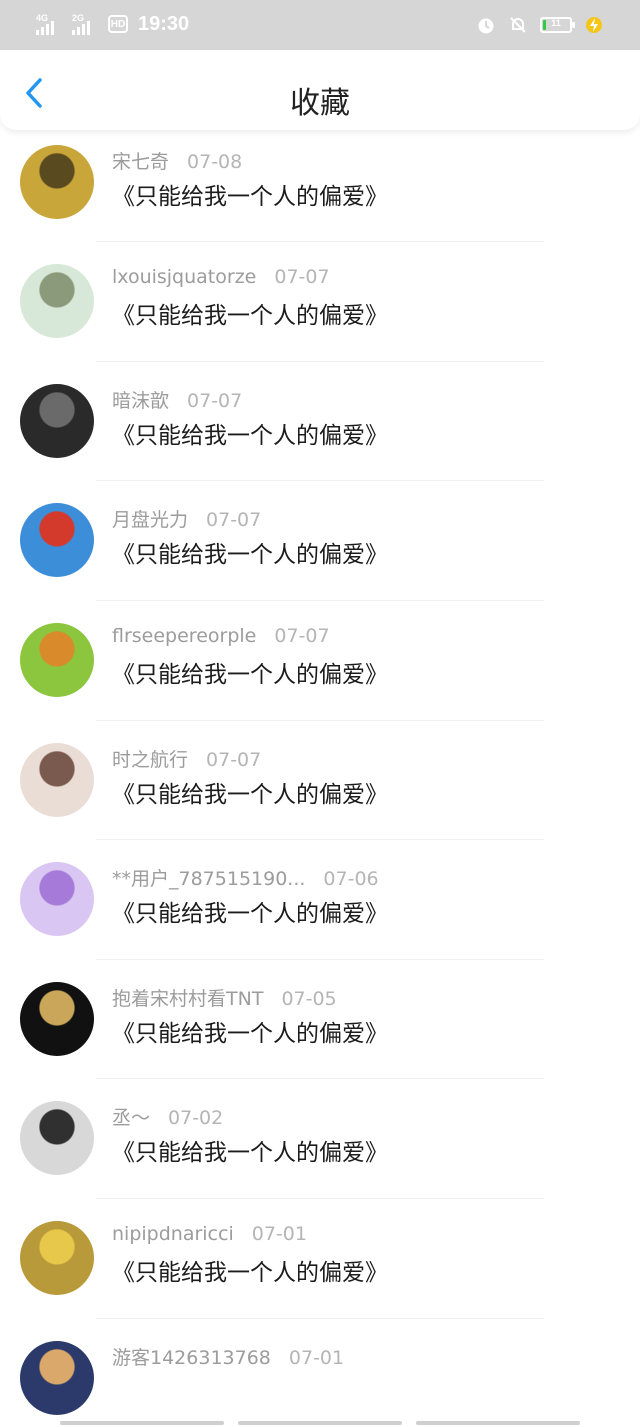 The height and width of the screenshot is (1427, 640). What do you see at coordinates (309, 998) in the screenshot?
I see `item-date: 07-05` at bounding box center [309, 998].